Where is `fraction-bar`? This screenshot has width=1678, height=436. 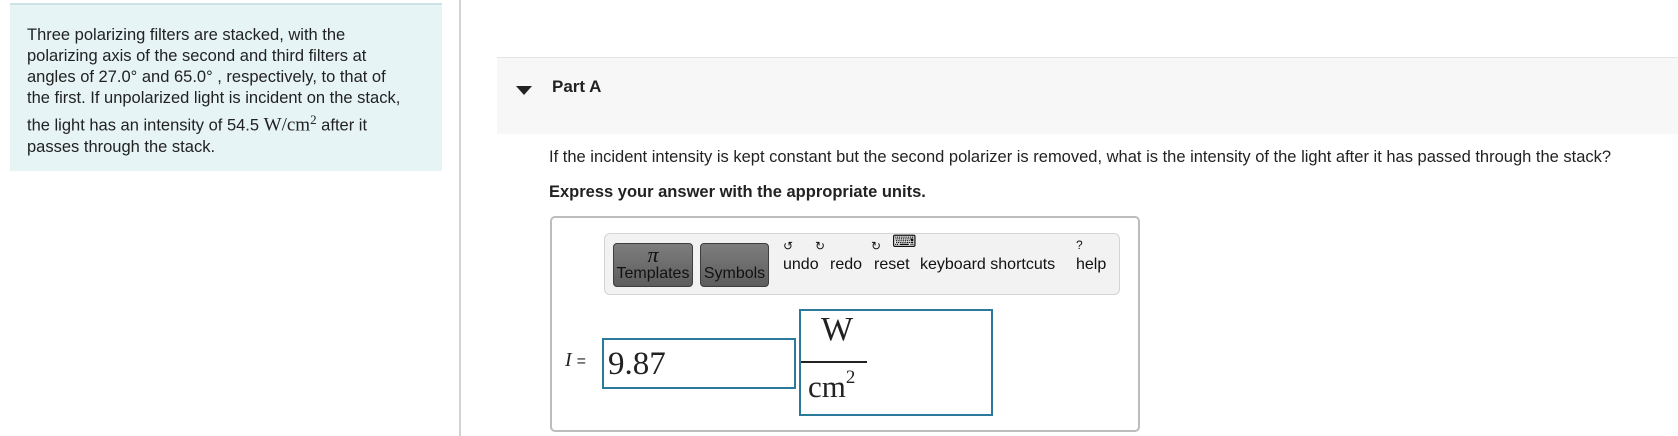
fraction-bar is located at coordinates (834, 362).